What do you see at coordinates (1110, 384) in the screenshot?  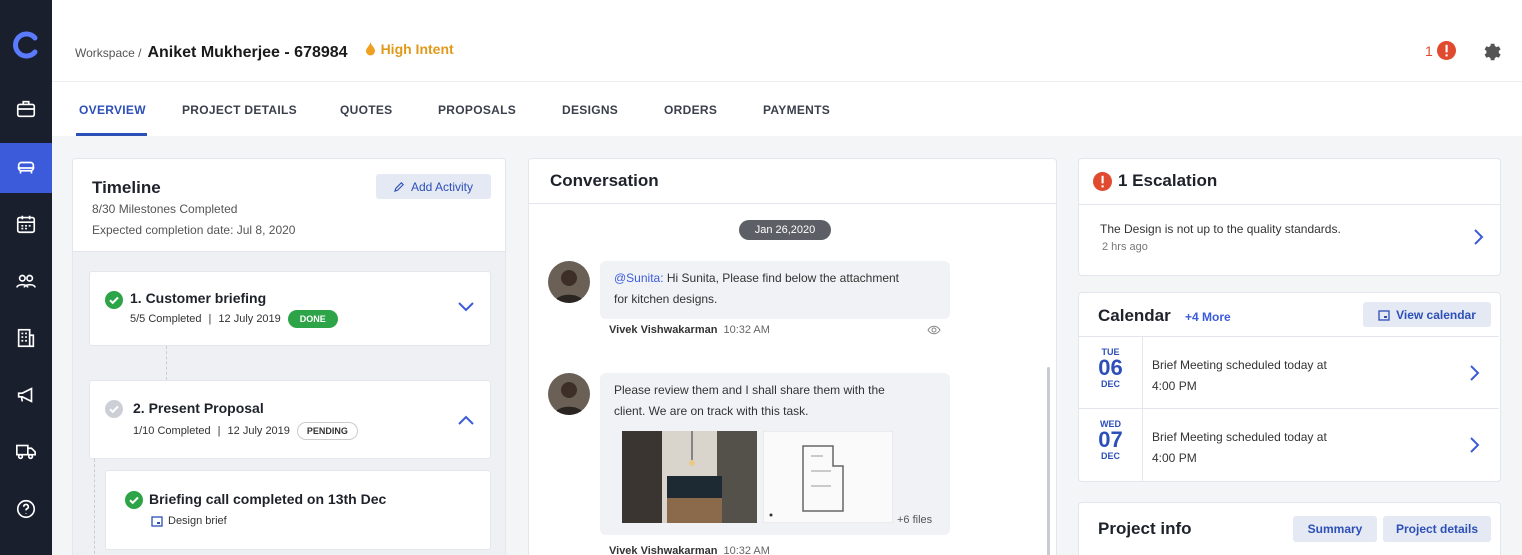 I see `event-month: DEC` at bounding box center [1110, 384].